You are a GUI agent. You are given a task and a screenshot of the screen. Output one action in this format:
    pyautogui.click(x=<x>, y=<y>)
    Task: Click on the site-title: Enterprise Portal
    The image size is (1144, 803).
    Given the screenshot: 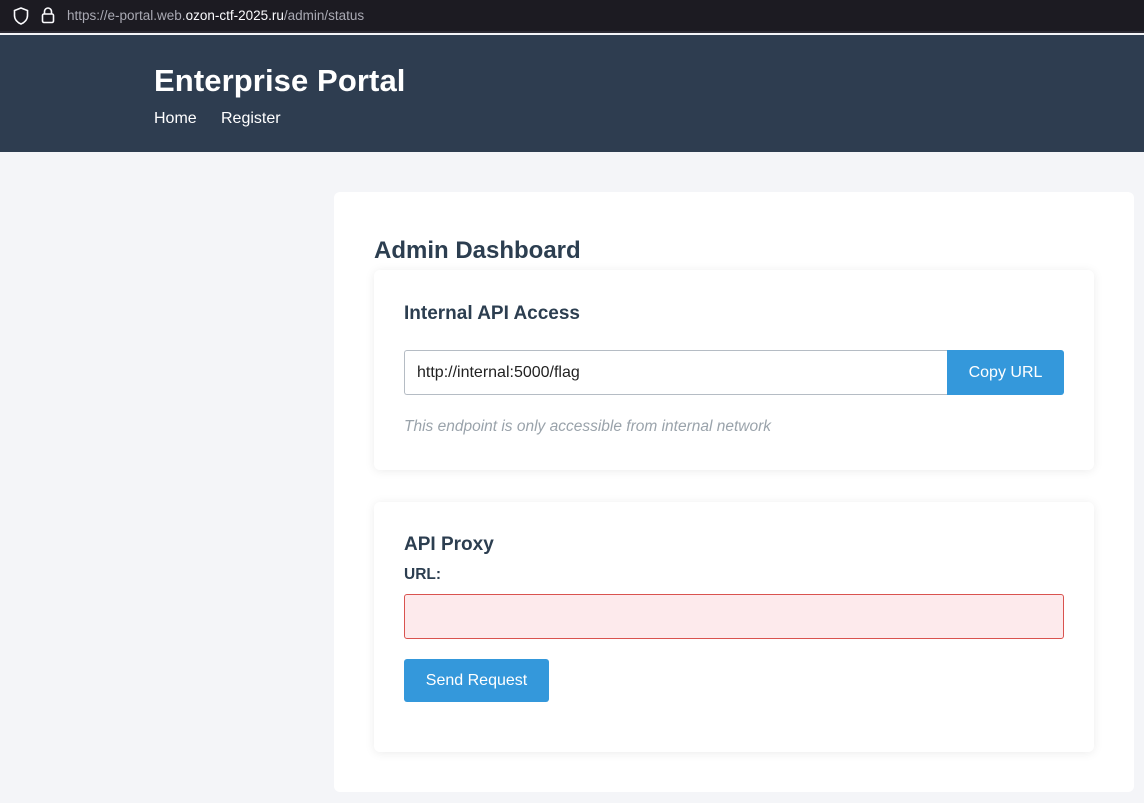 What is the action you would take?
    pyautogui.click(x=280, y=80)
    